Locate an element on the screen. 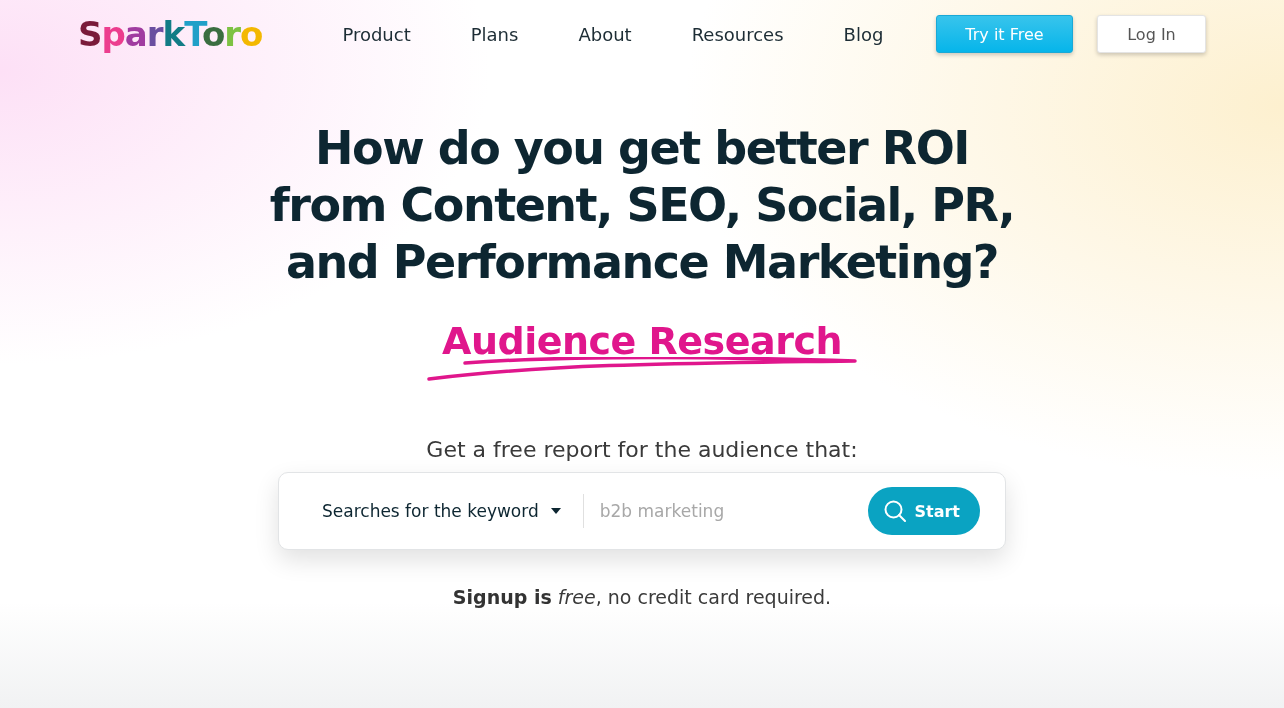 Image resolution: width=1284 pixels, height=708 pixels. mode-dropdown: Searches for the keyword is located at coordinates (441, 511).